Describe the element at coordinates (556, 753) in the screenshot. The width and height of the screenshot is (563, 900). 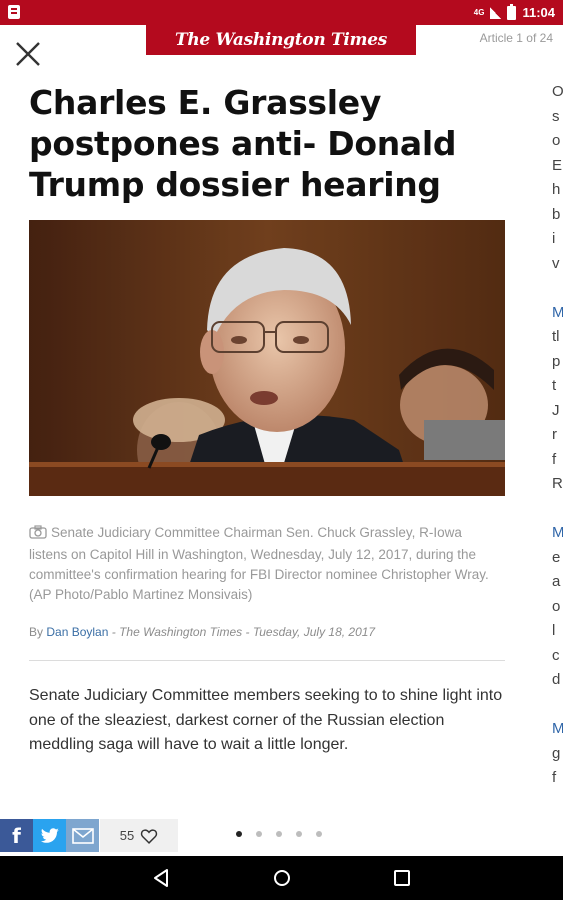
I see `next-article-peek-line: g` at that location.